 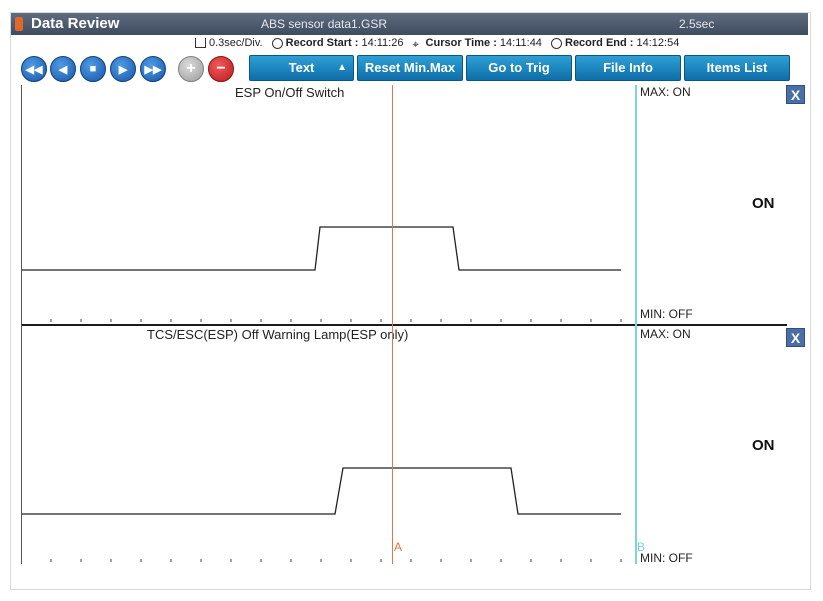 What do you see at coordinates (382, 43) in the screenshot?
I see `record-start-value: 14:11:26` at bounding box center [382, 43].